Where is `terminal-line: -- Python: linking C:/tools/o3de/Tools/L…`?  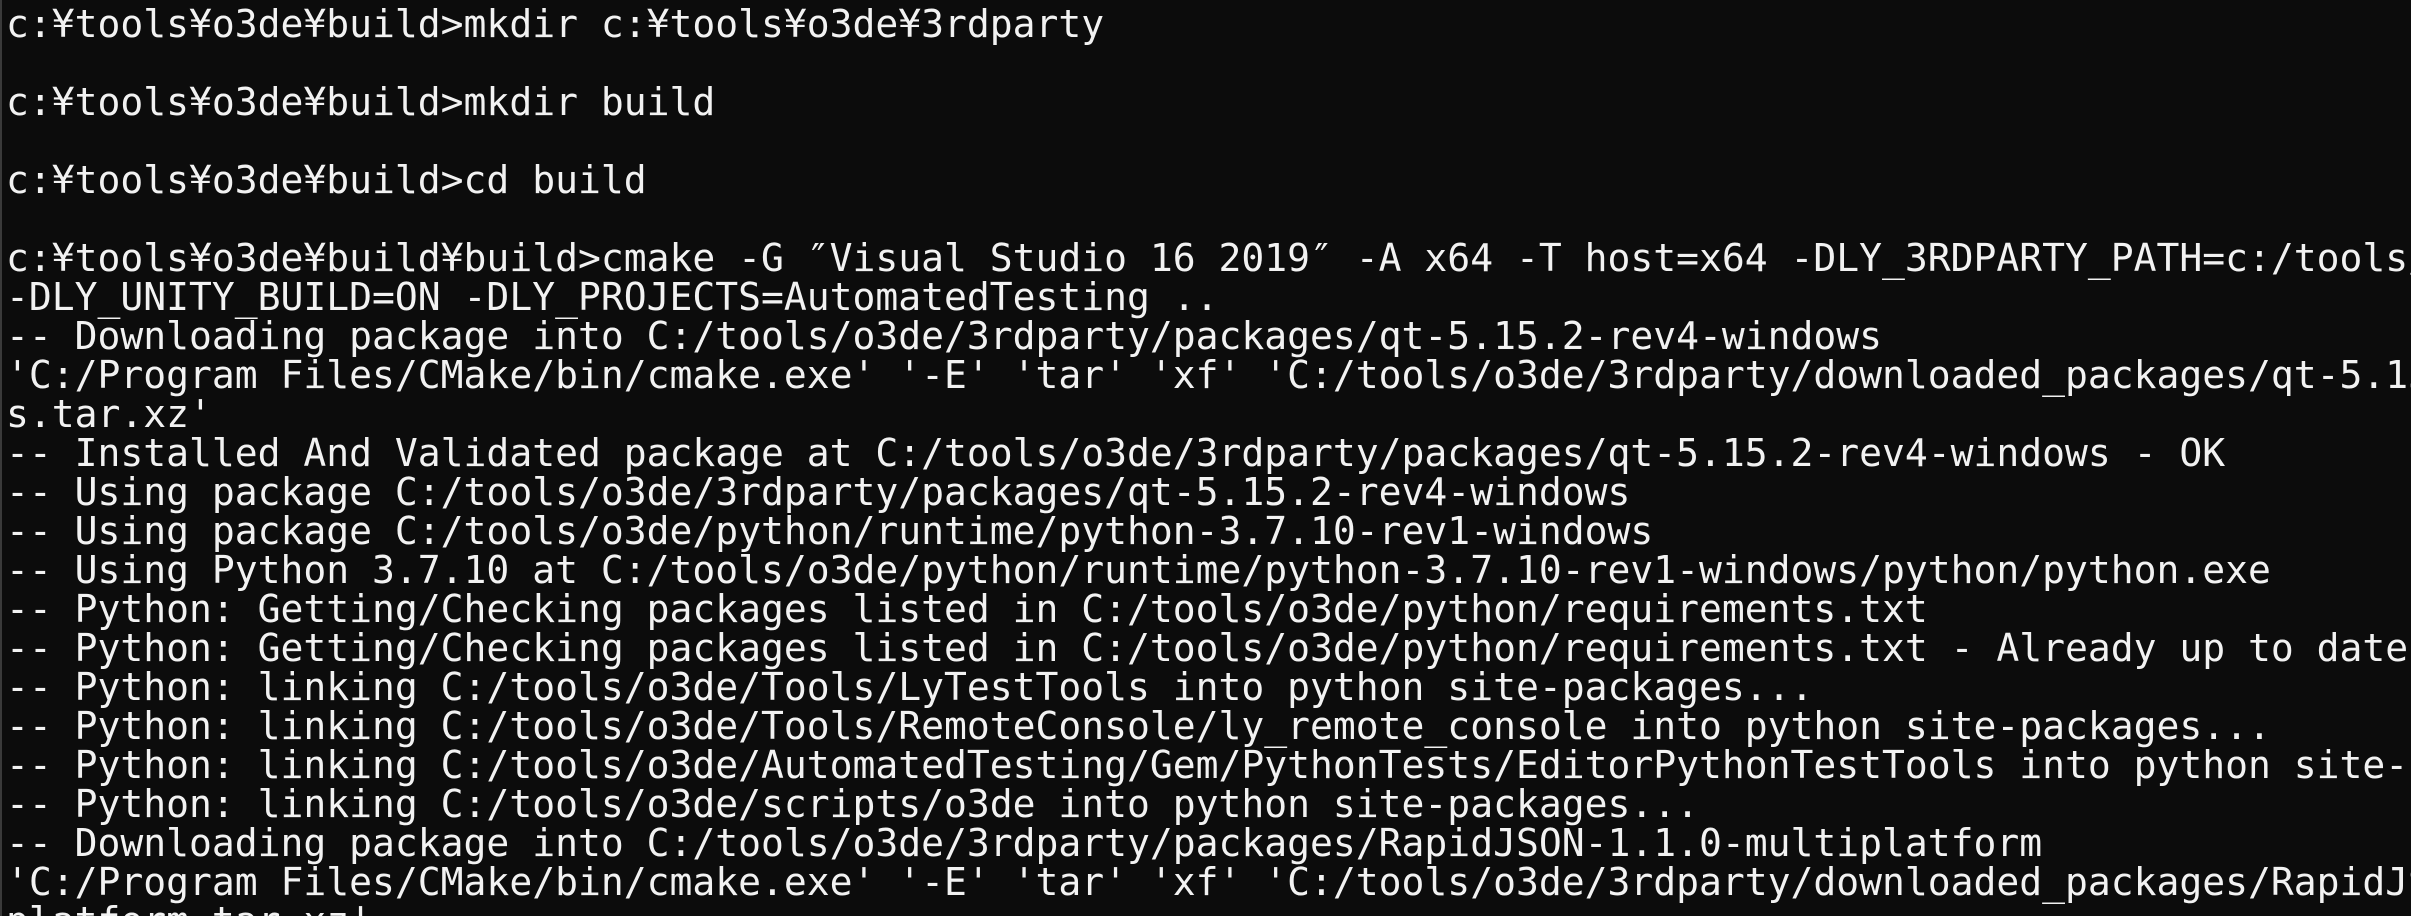
terminal-line: -- Python: linking C:/tools/o3de/Tools/L… is located at coordinates (910, 687).